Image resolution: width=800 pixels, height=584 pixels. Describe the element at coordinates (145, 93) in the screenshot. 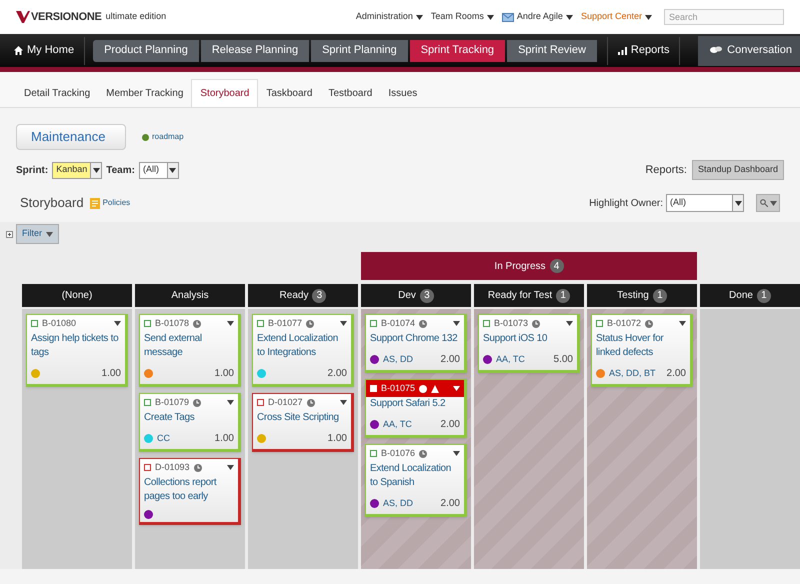

I see `sub-tab: Member Tracking` at that location.